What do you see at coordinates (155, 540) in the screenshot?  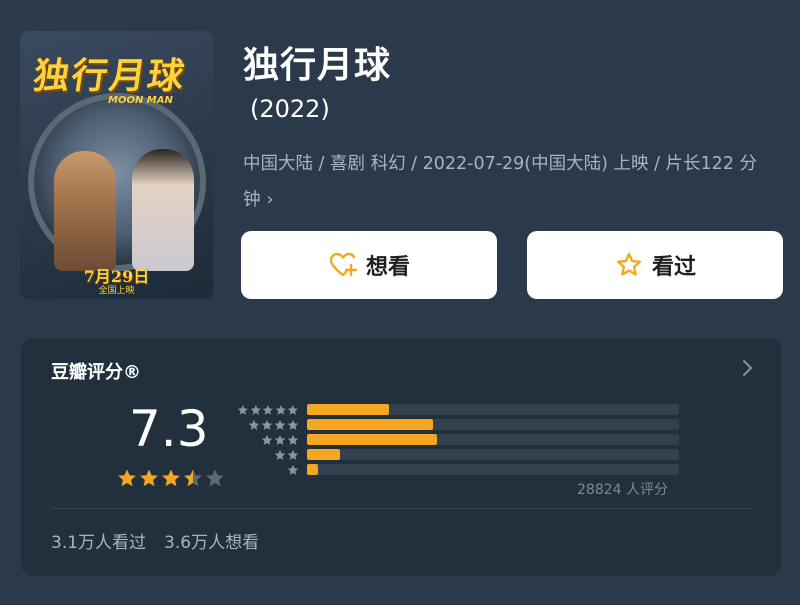 I see `rating-footer: 3.1万人看过 3.6万人想看` at bounding box center [155, 540].